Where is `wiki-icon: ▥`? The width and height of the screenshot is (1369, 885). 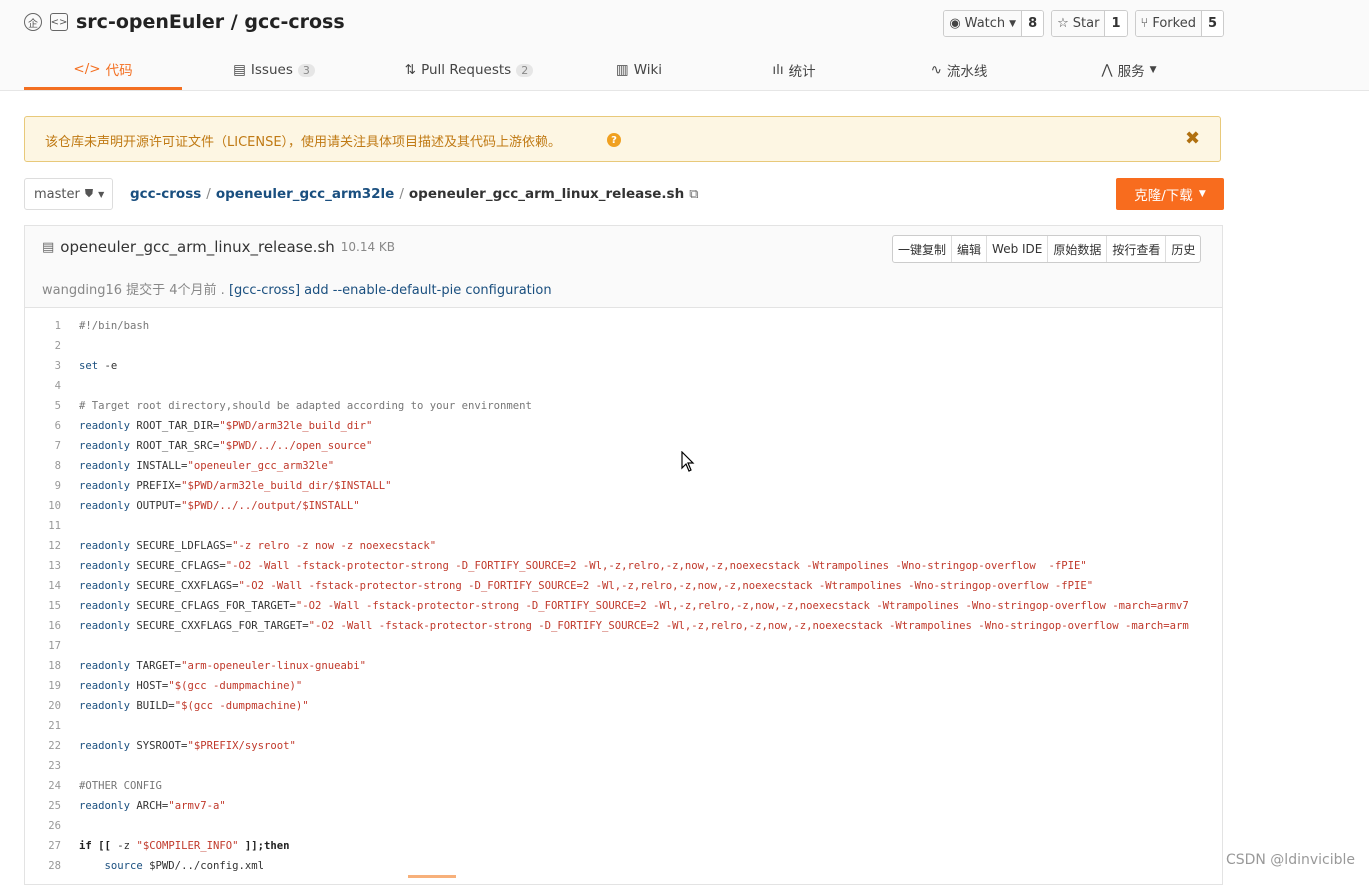
wiki-icon: ▥ is located at coordinates (622, 70).